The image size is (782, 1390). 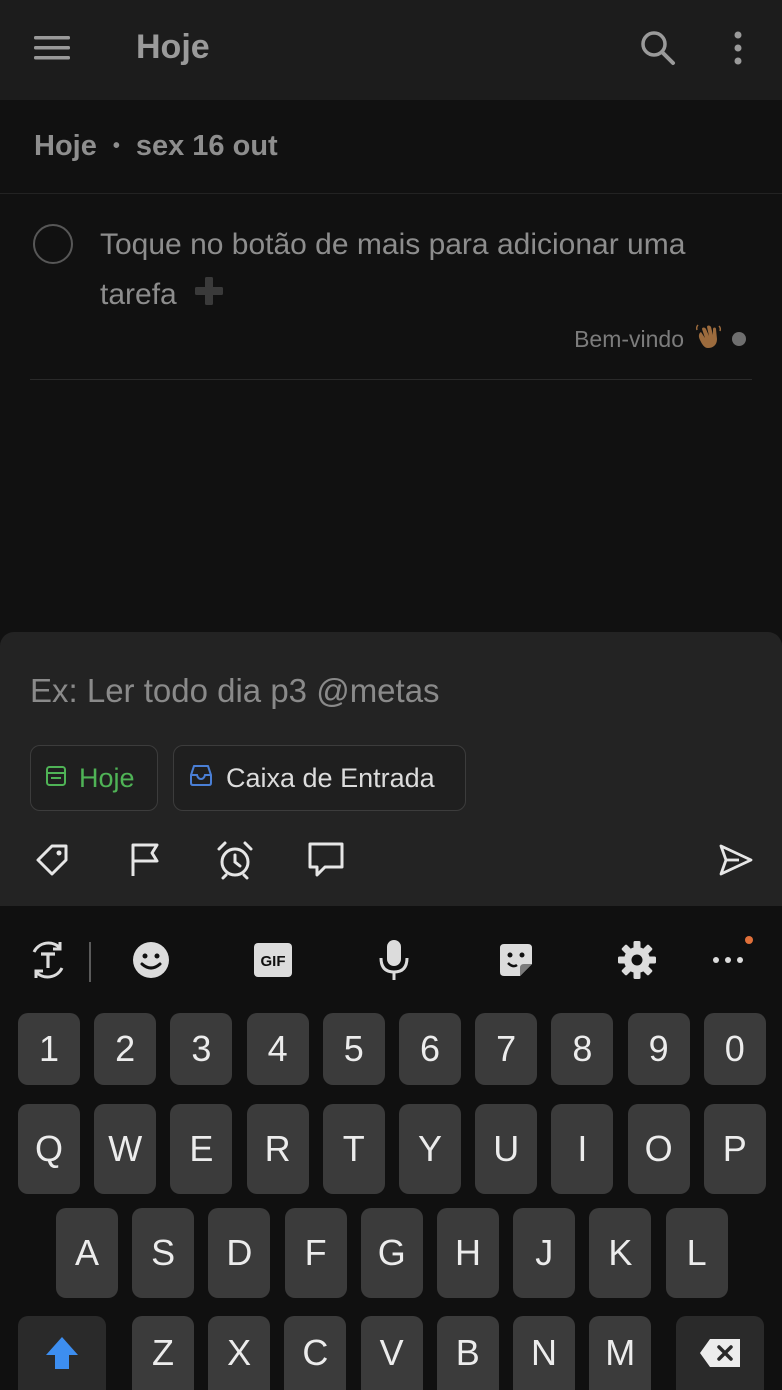 What do you see at coordinates (173, 47) in the screenshot?
I see `page-title: Hoje` at bounding box center [173, 47].